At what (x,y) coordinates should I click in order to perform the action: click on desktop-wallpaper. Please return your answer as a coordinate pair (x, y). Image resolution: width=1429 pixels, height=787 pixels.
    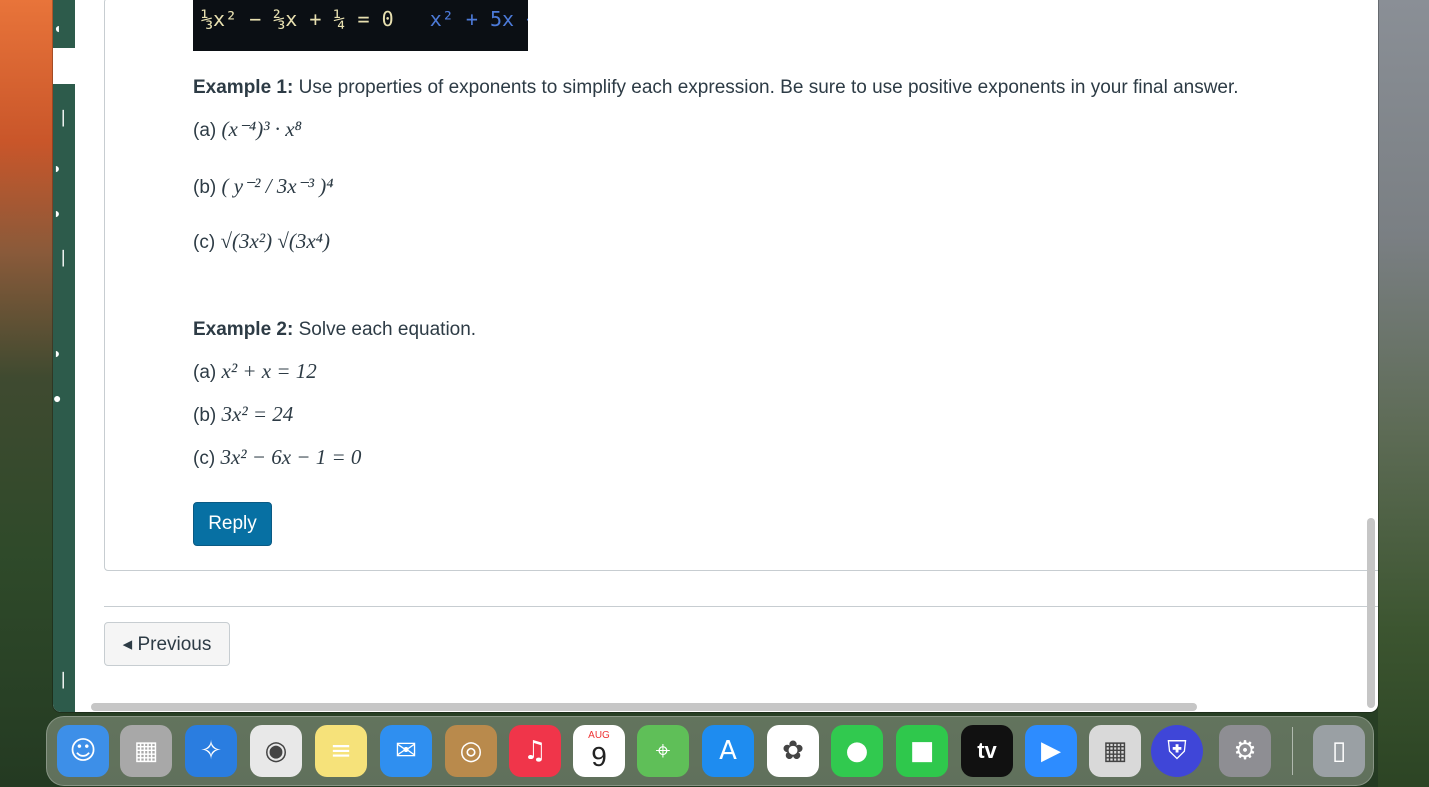
    Looking at the image, I should click on (1403, 393).